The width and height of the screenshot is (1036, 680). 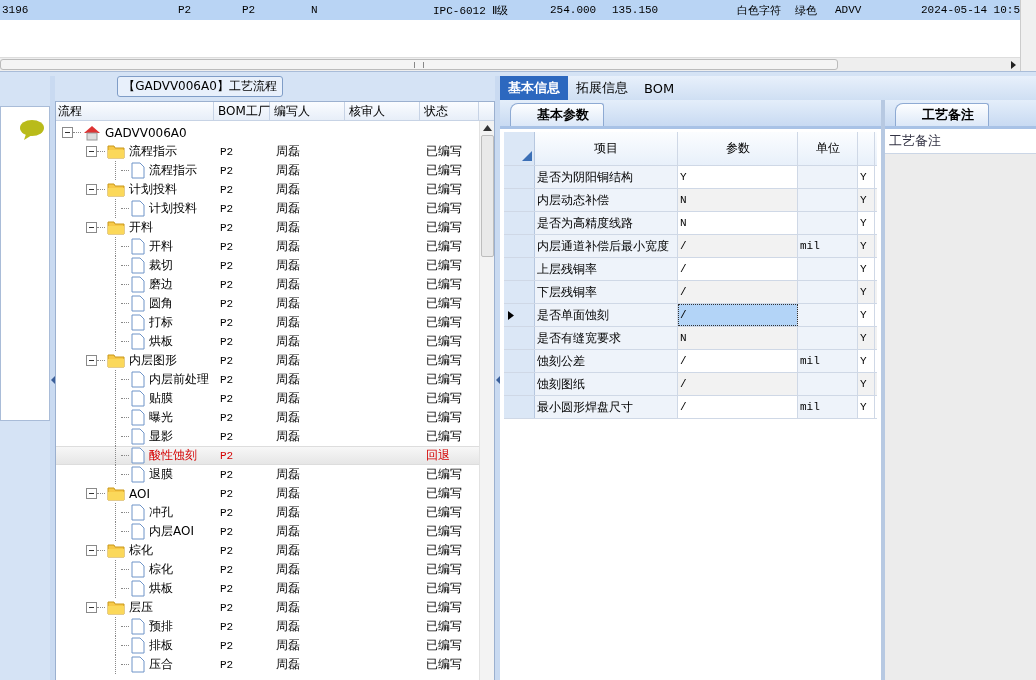 I want to click on column-header: 项目, so click(x=606, y=148).